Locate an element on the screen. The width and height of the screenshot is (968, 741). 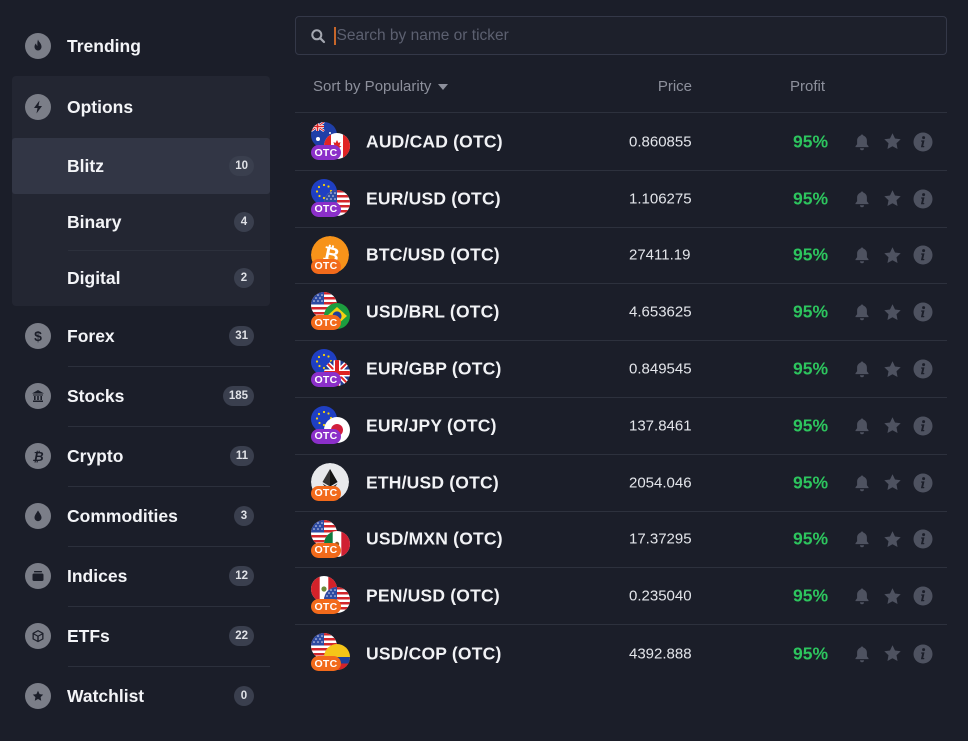
count-badge: 2 is located at coordinates (244, 278).